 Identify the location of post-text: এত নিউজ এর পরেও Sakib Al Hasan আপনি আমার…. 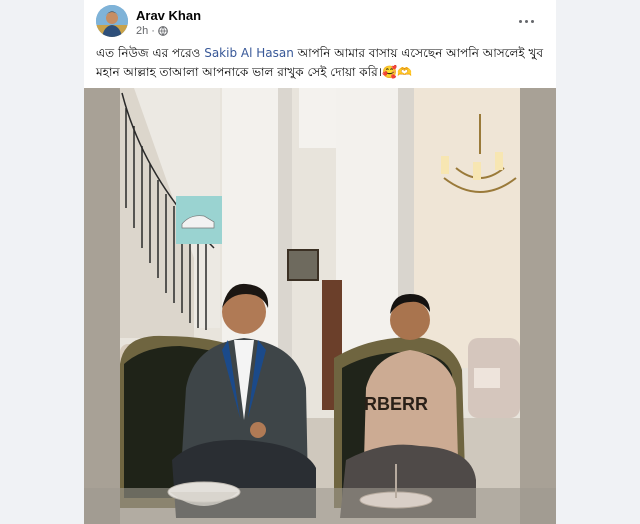
(321, 63).